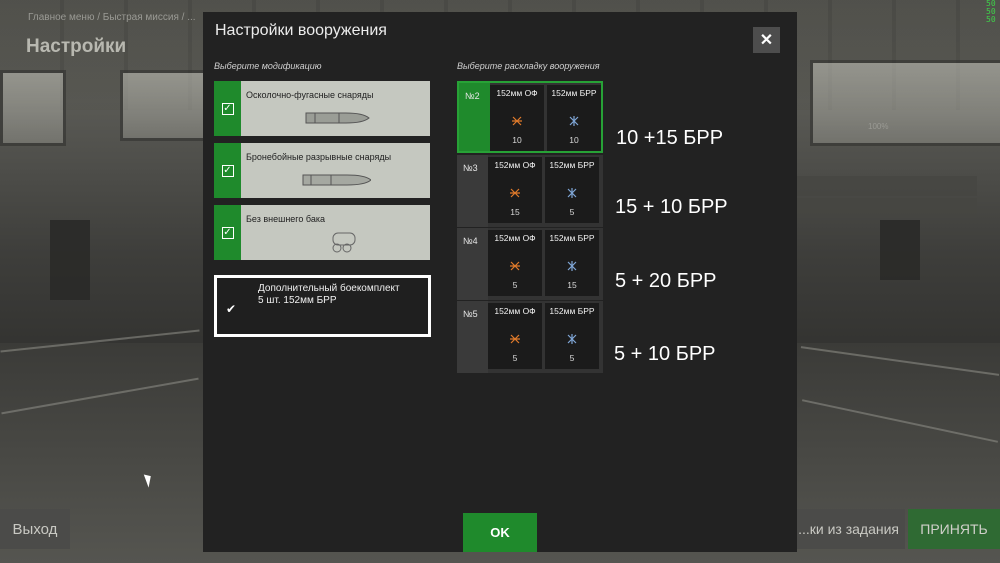  Describe the element at coordinates (954, 529) in the screenshot. I see `accept-button: ПРИНЯТЬ` at that location.